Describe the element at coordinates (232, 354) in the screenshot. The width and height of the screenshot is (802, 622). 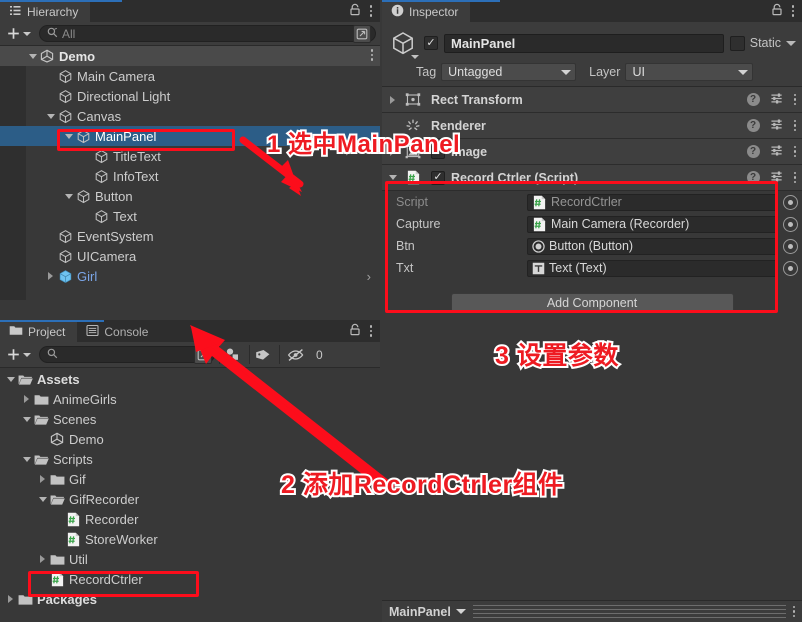
I see `filter-by-type-icon` at that location.